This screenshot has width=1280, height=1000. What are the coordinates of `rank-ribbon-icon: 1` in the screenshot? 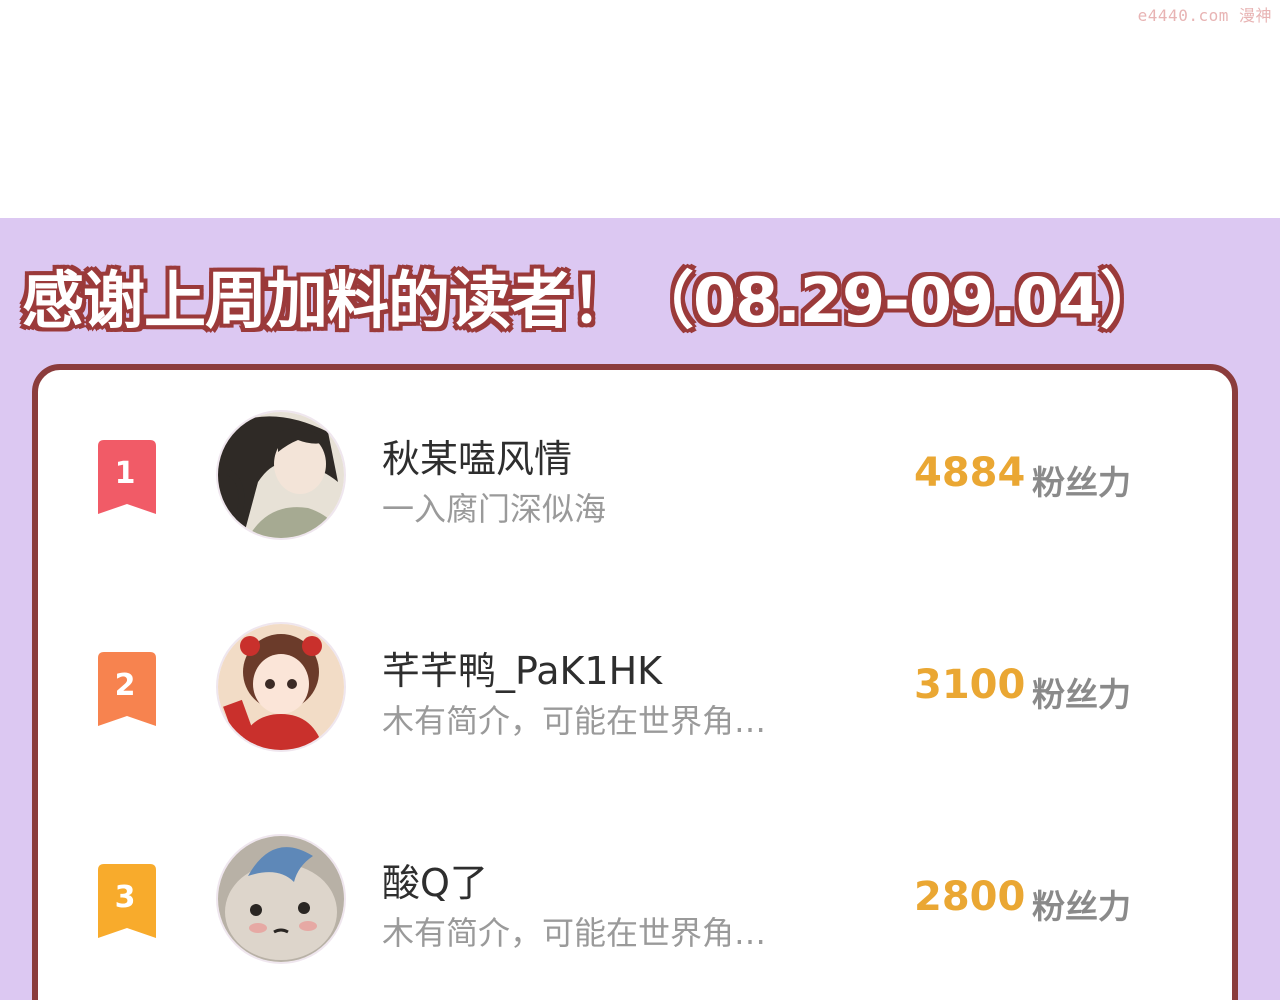 It's located at (127, 479).